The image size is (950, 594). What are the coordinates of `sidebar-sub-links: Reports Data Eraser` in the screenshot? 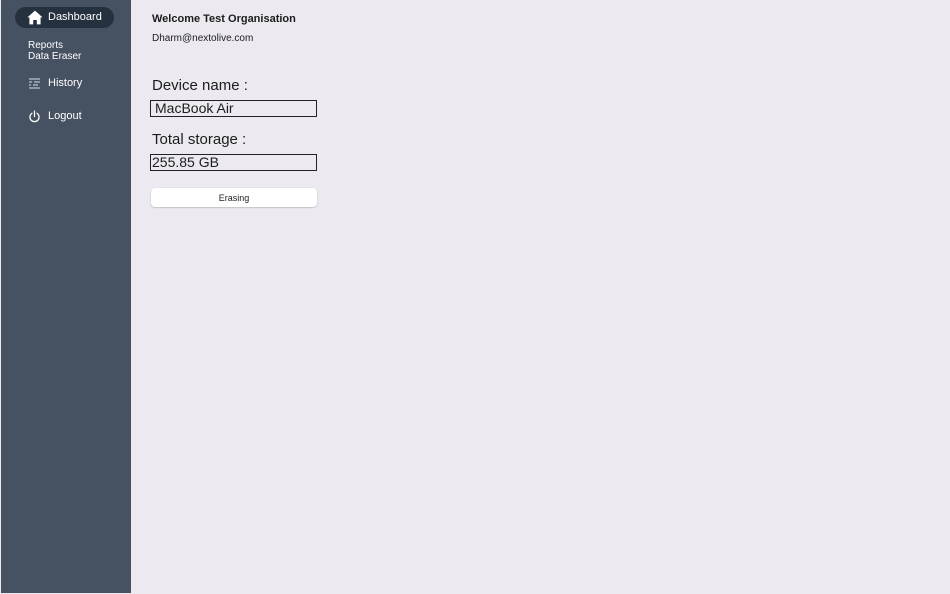 It's located at (54, 51).